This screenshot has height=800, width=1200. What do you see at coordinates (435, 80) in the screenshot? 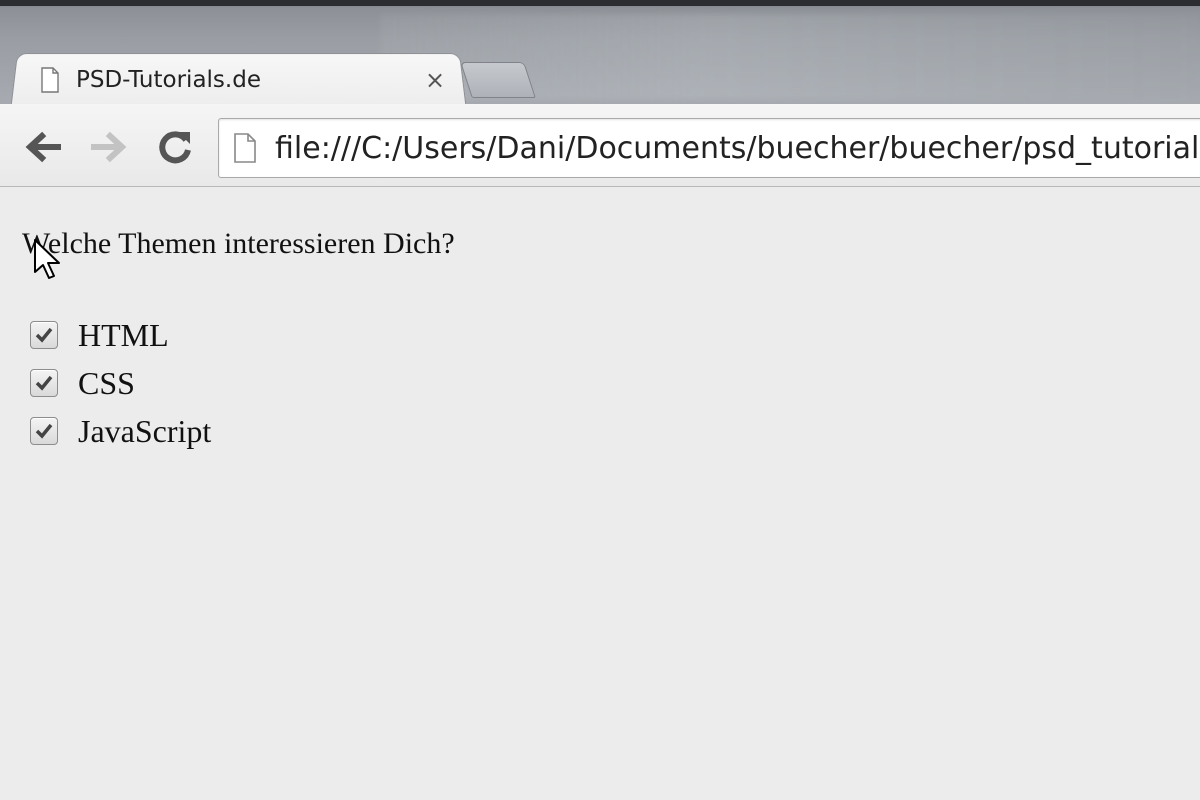
I see `close-icon: ×` at bounding box center [435, 80].